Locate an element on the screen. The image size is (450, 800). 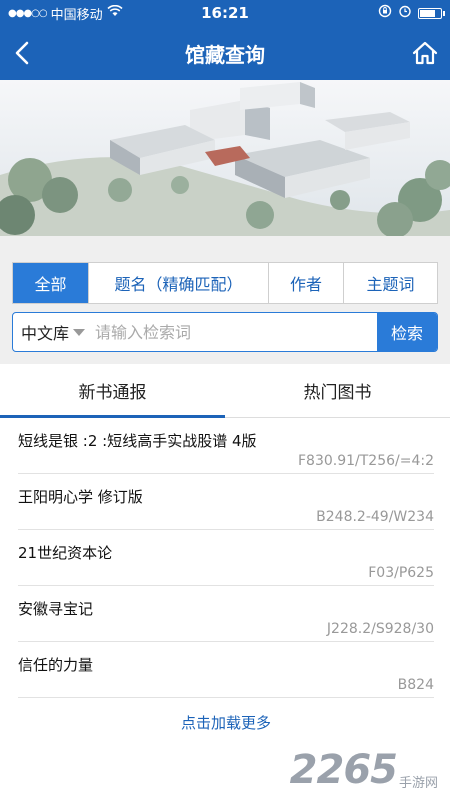
list-item: 21世纪资本论 F03/P625 is located at coordinates (226, 558).